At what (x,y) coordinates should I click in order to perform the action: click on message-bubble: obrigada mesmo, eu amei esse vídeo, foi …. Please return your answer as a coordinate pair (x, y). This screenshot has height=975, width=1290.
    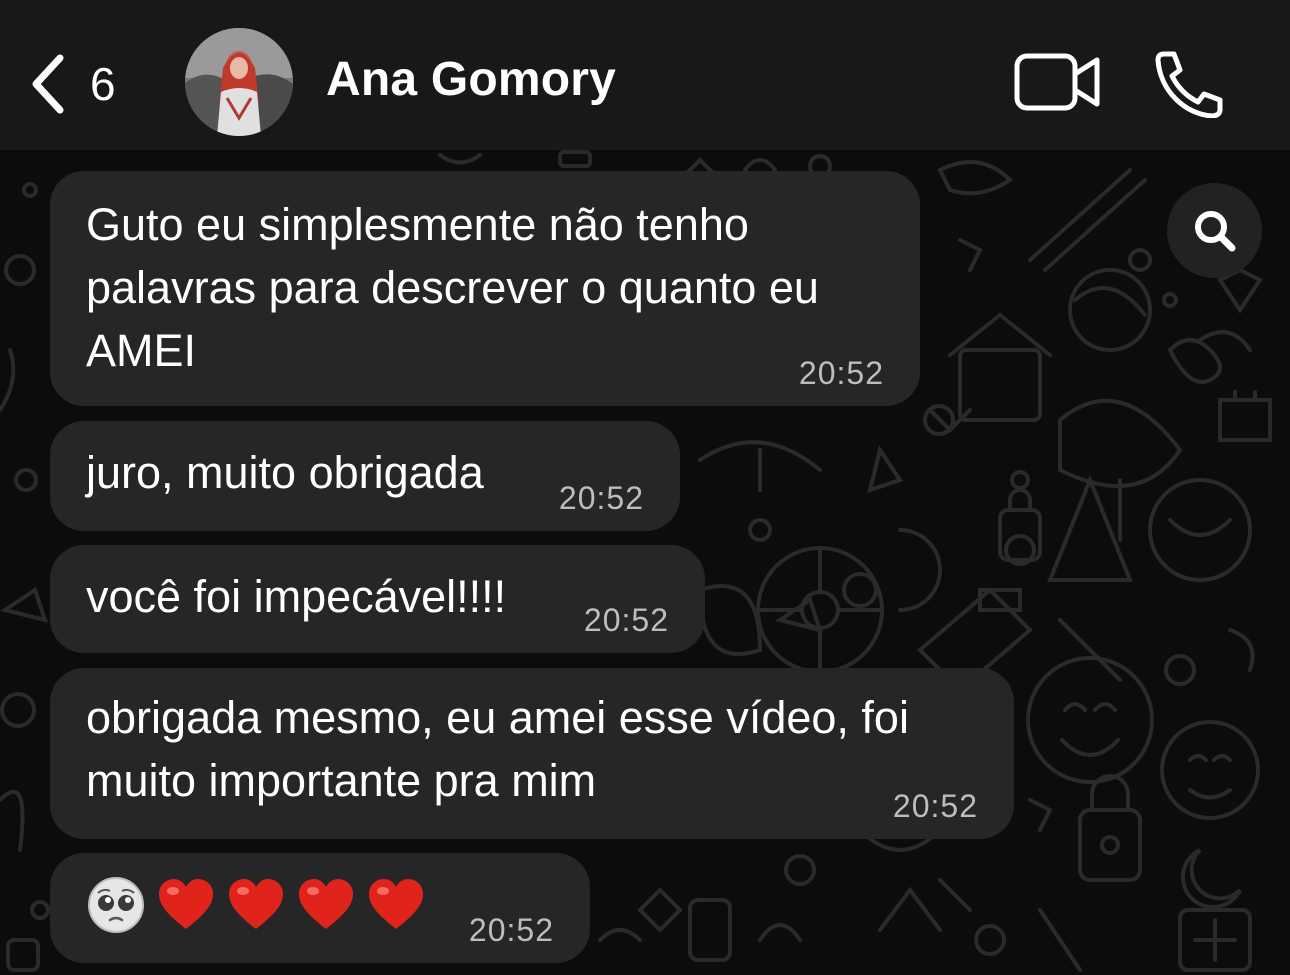
    Looking at the image, I should click on (532, 753).